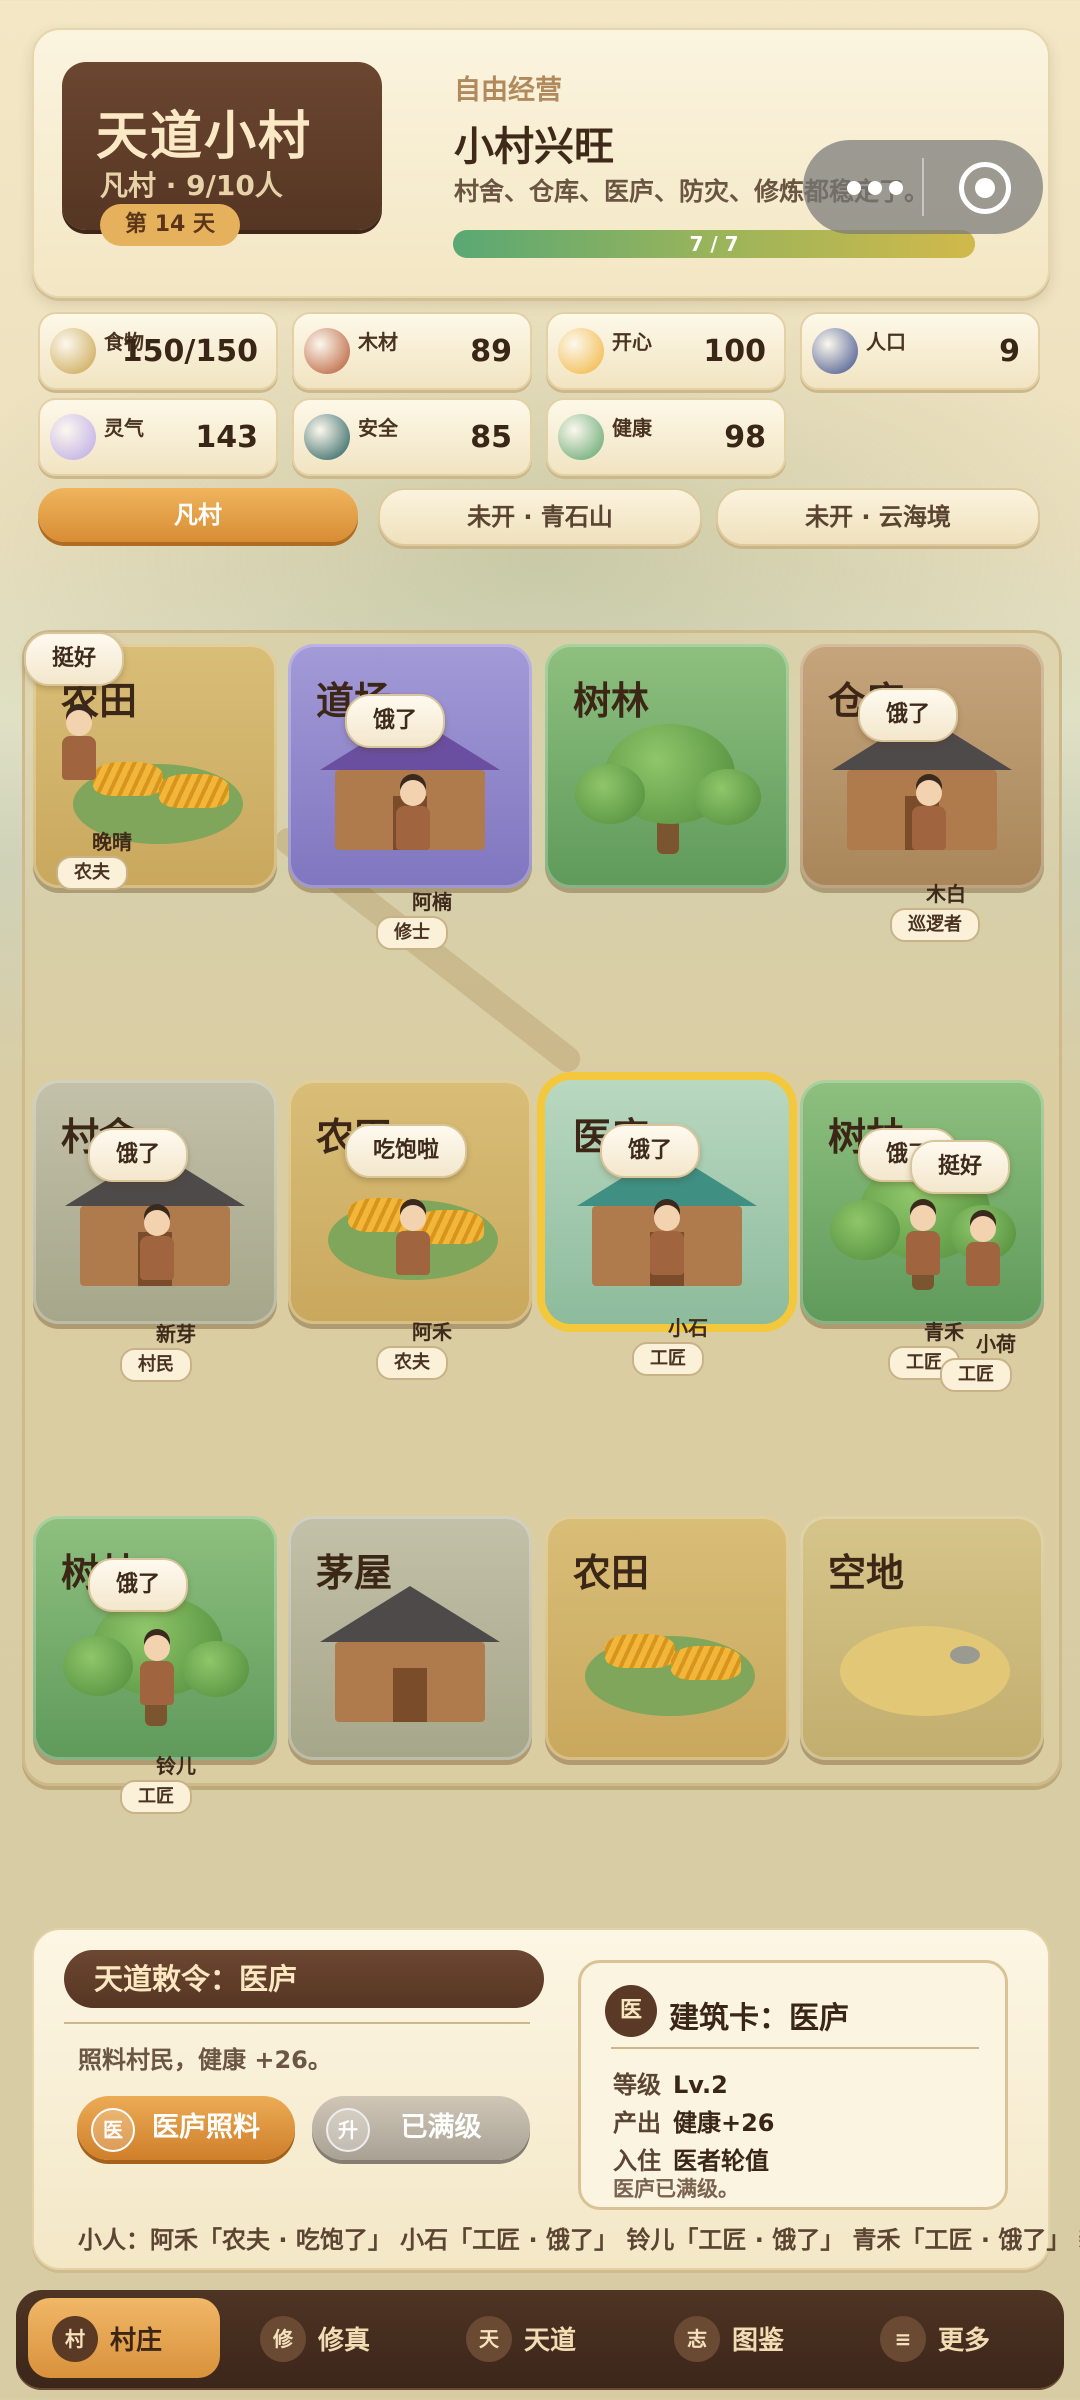 This screenshot has height=2400, width=1080. Describe the element at coordinates (378, 342) in the screenshot. I see `resource-label: 木材` at that location.